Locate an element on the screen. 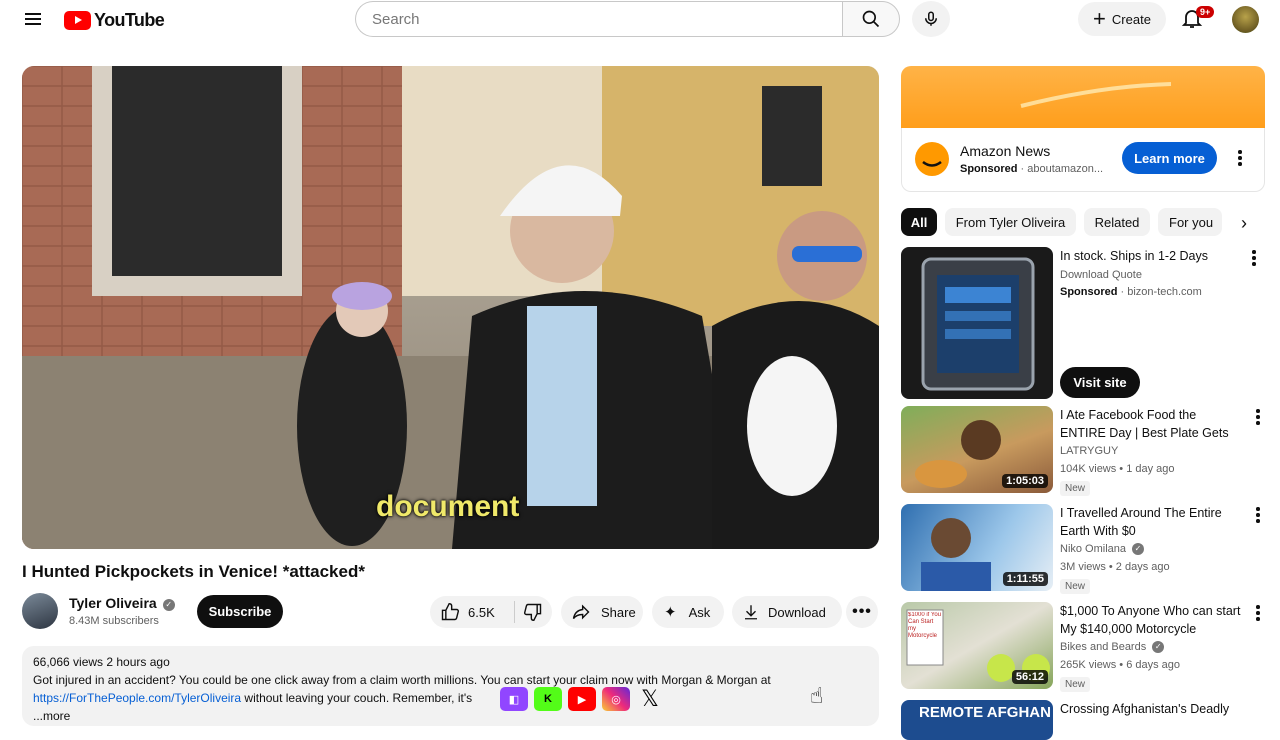 The image size is (1280, 740). chip-for-you: For you is located at coordinates (1190, 222).